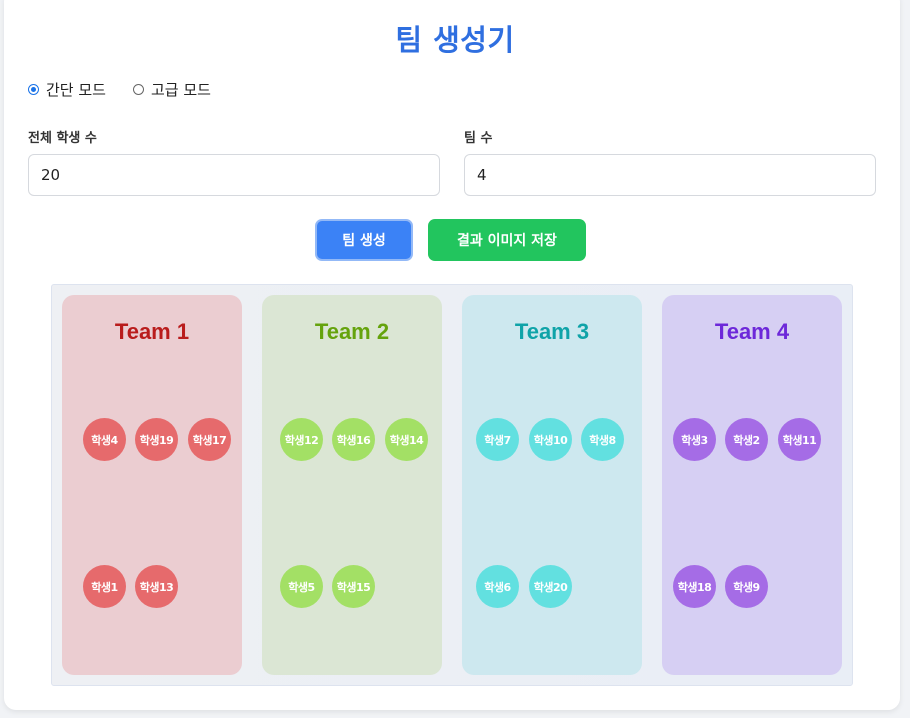 This screenshot has height=718, width=910. I want to click on mode-selector: 간단 모드 고급 모드, so click(133, 89).